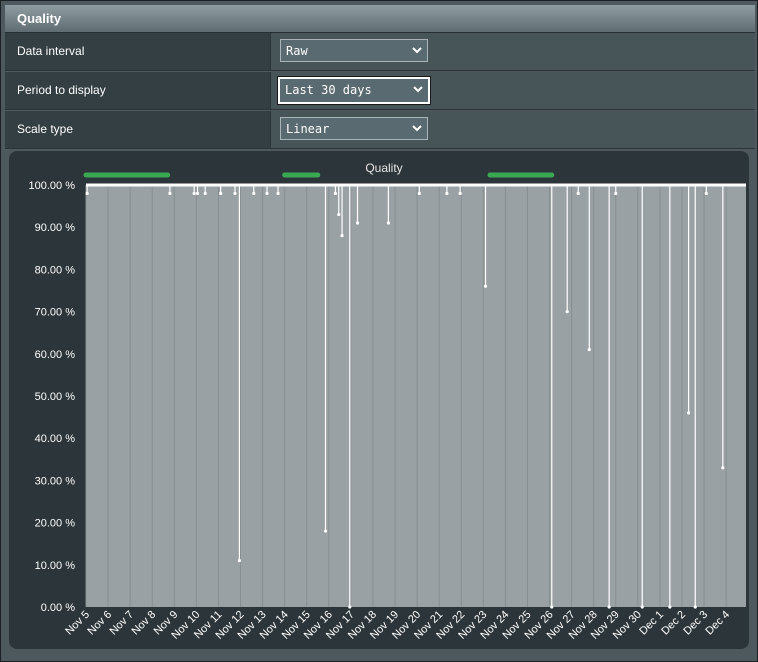 The image size is (758, 662). What do you see at coordinates (52, 186) in the screenshot?
I see `y-tick-label: 100.00 %` at bounding box center [52, 186].